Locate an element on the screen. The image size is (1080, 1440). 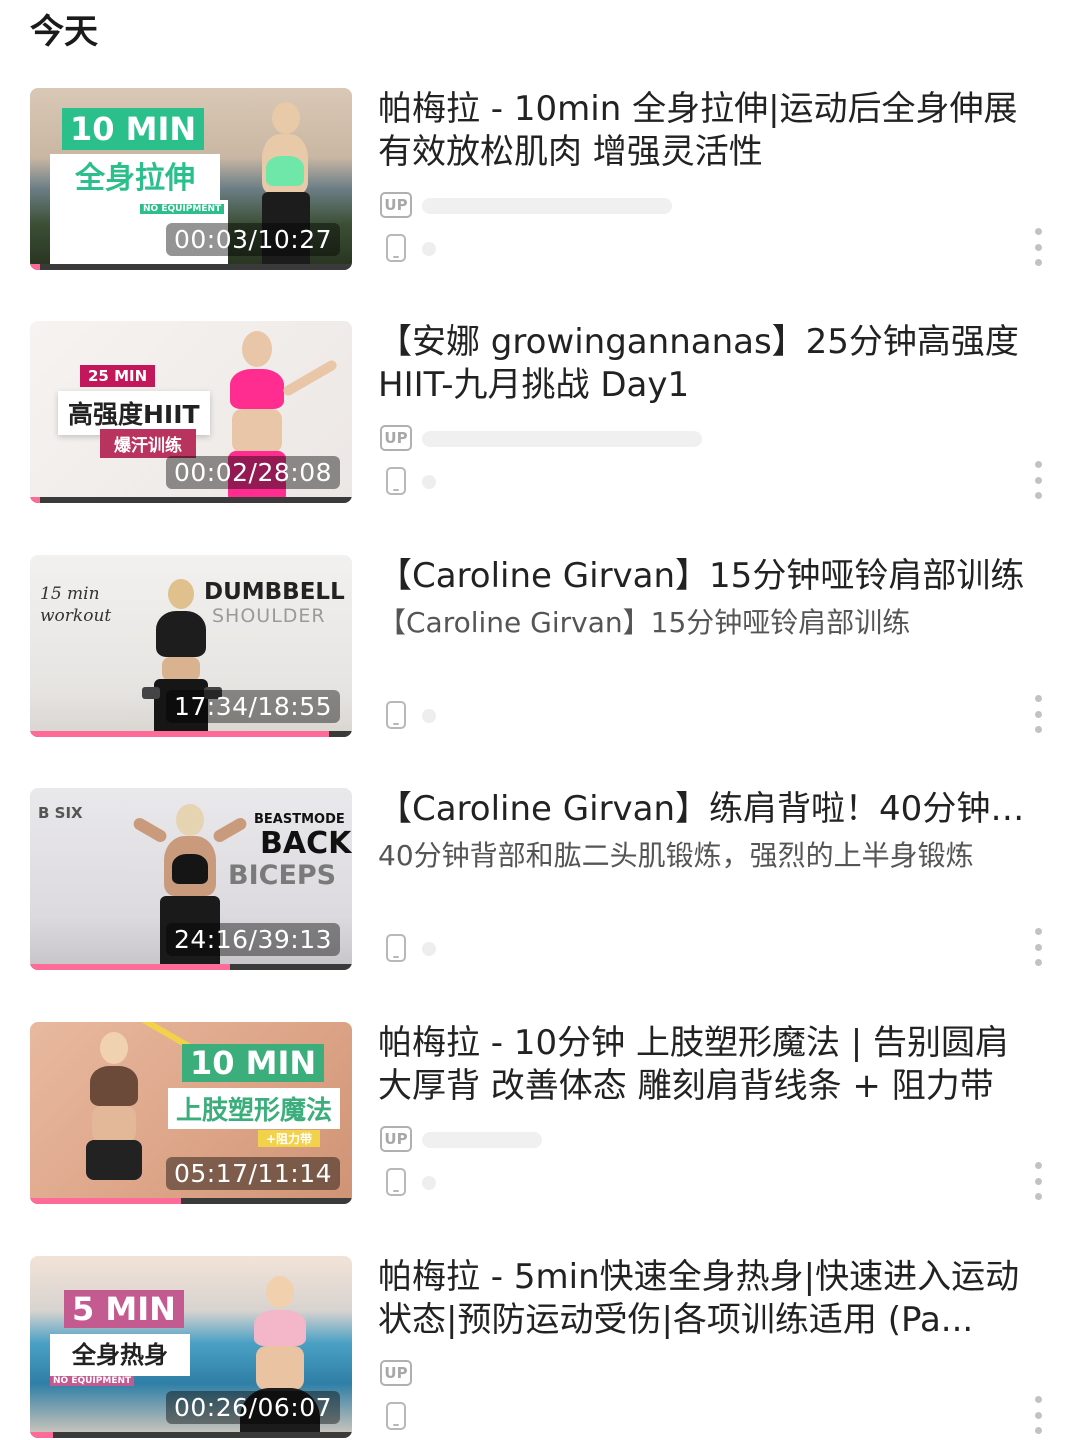
video-thumbnail: 10 MIN 上肢塑形魔法 +阻力带 05:17/11:14 is located at coordinates (191, 1113).